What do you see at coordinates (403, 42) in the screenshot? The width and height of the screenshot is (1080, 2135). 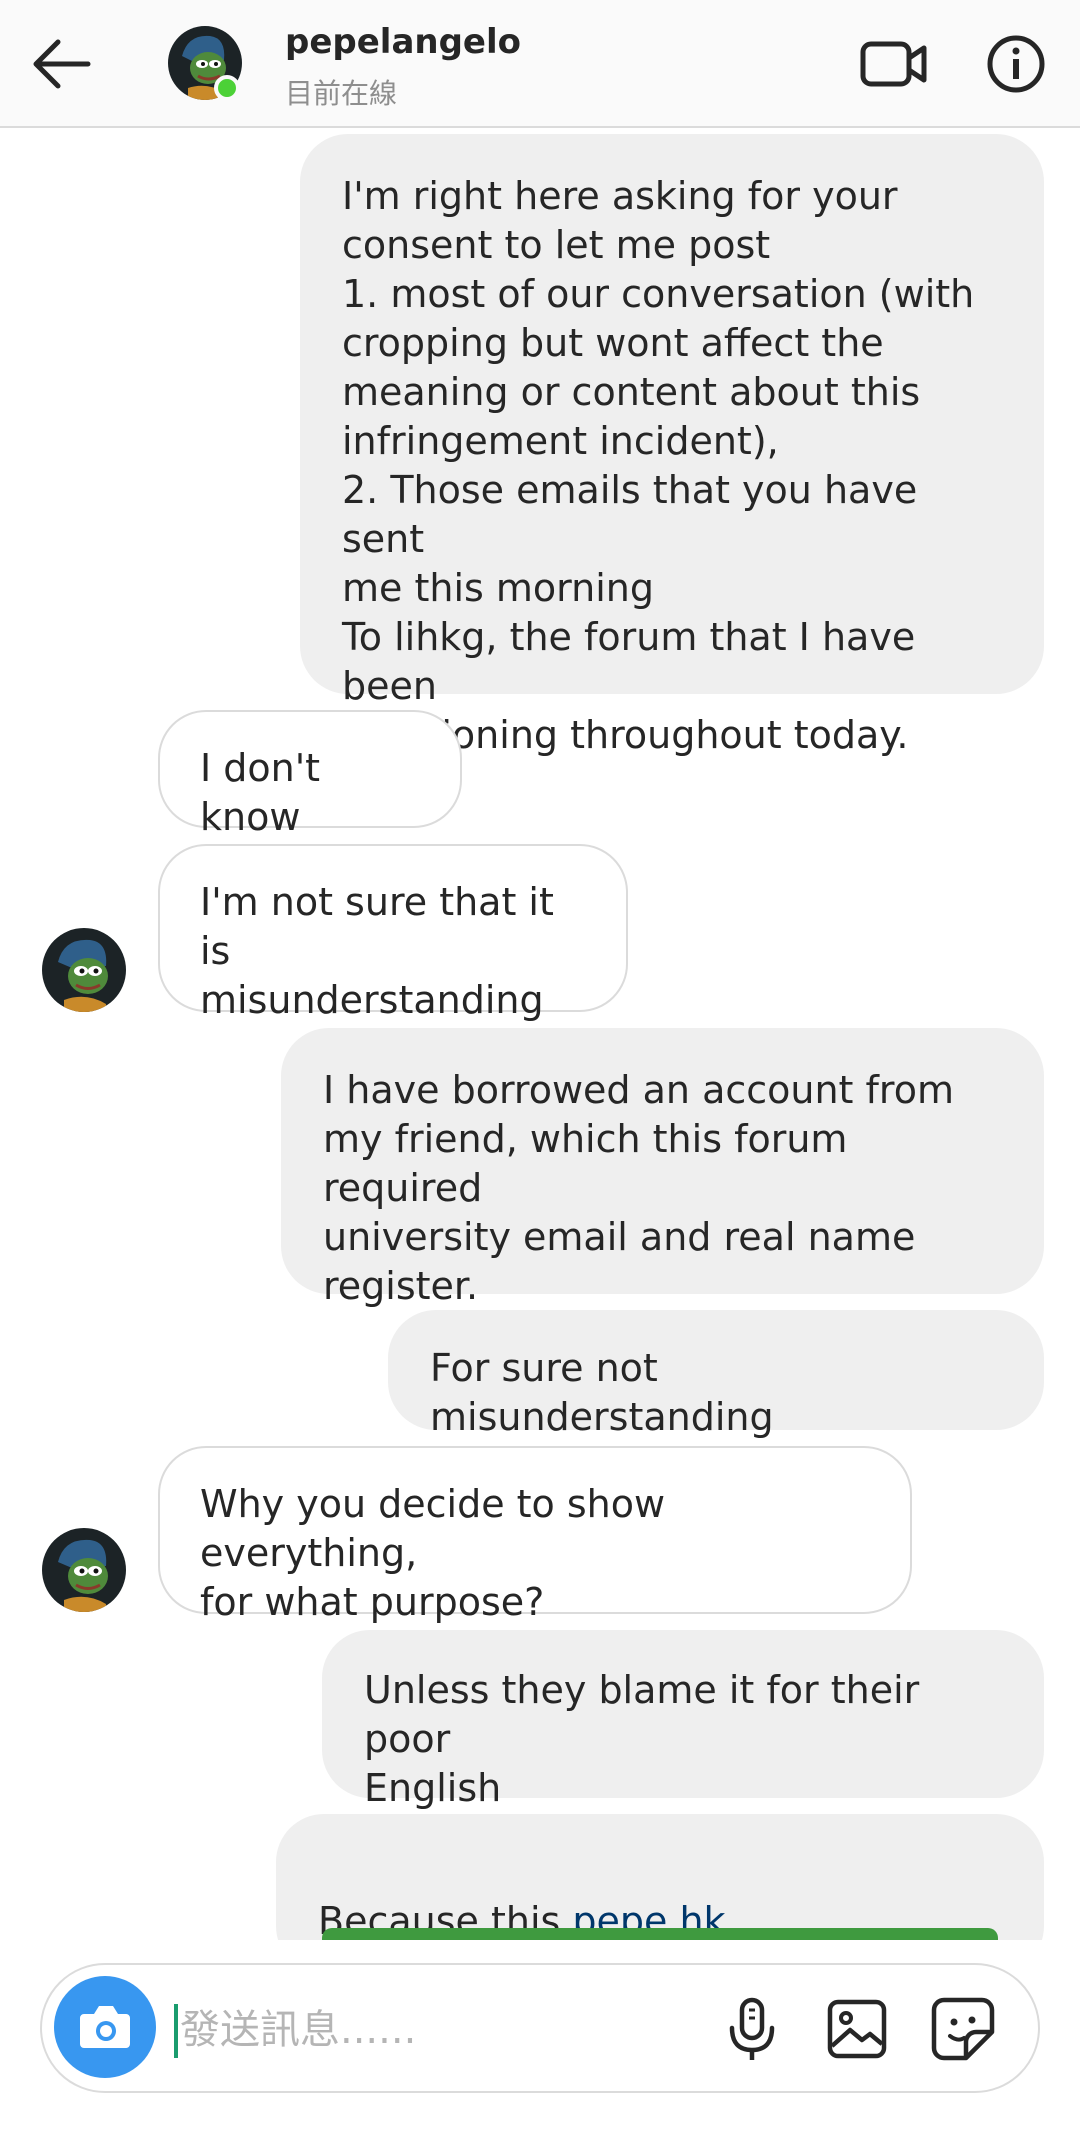 I see `contact-username: pepelangelo` at bounding box center [403, 42].